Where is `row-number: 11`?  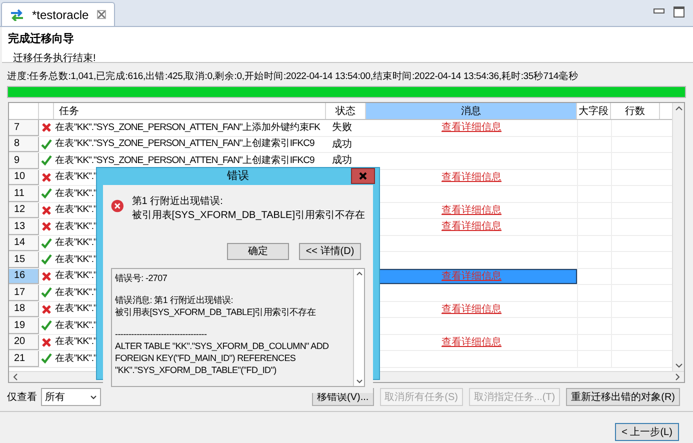
row-number: 11 is located at coordinates (24, 194).